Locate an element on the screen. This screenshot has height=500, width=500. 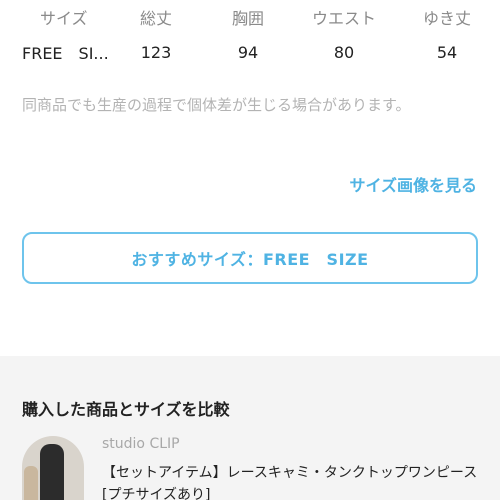
product-name: 【セットアイテム】レースキャミ・タンクトップワンピース[プチサイズあり] is located at coordinates (290, 482).